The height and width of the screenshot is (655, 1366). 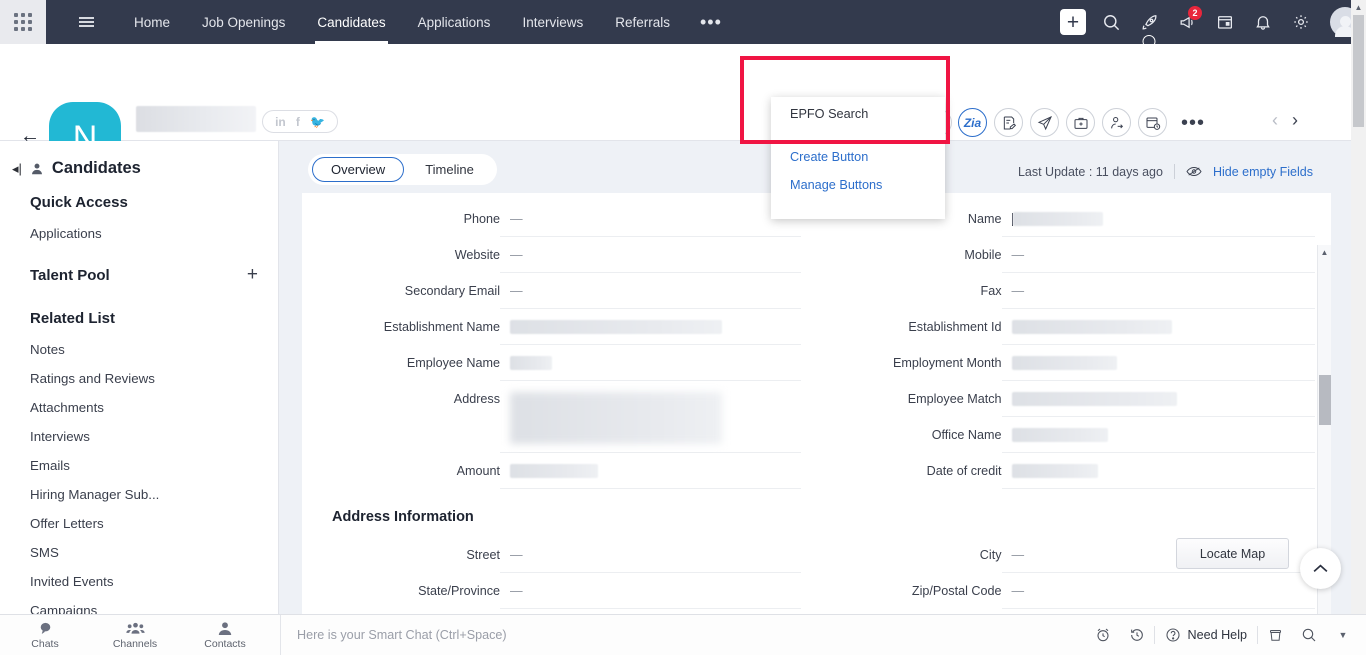 What do you see at coordinates (139, 523) in the screenshot?
I see `sidebar-item-offer-letters: Offer Letters` at bounding box center [139, 523].